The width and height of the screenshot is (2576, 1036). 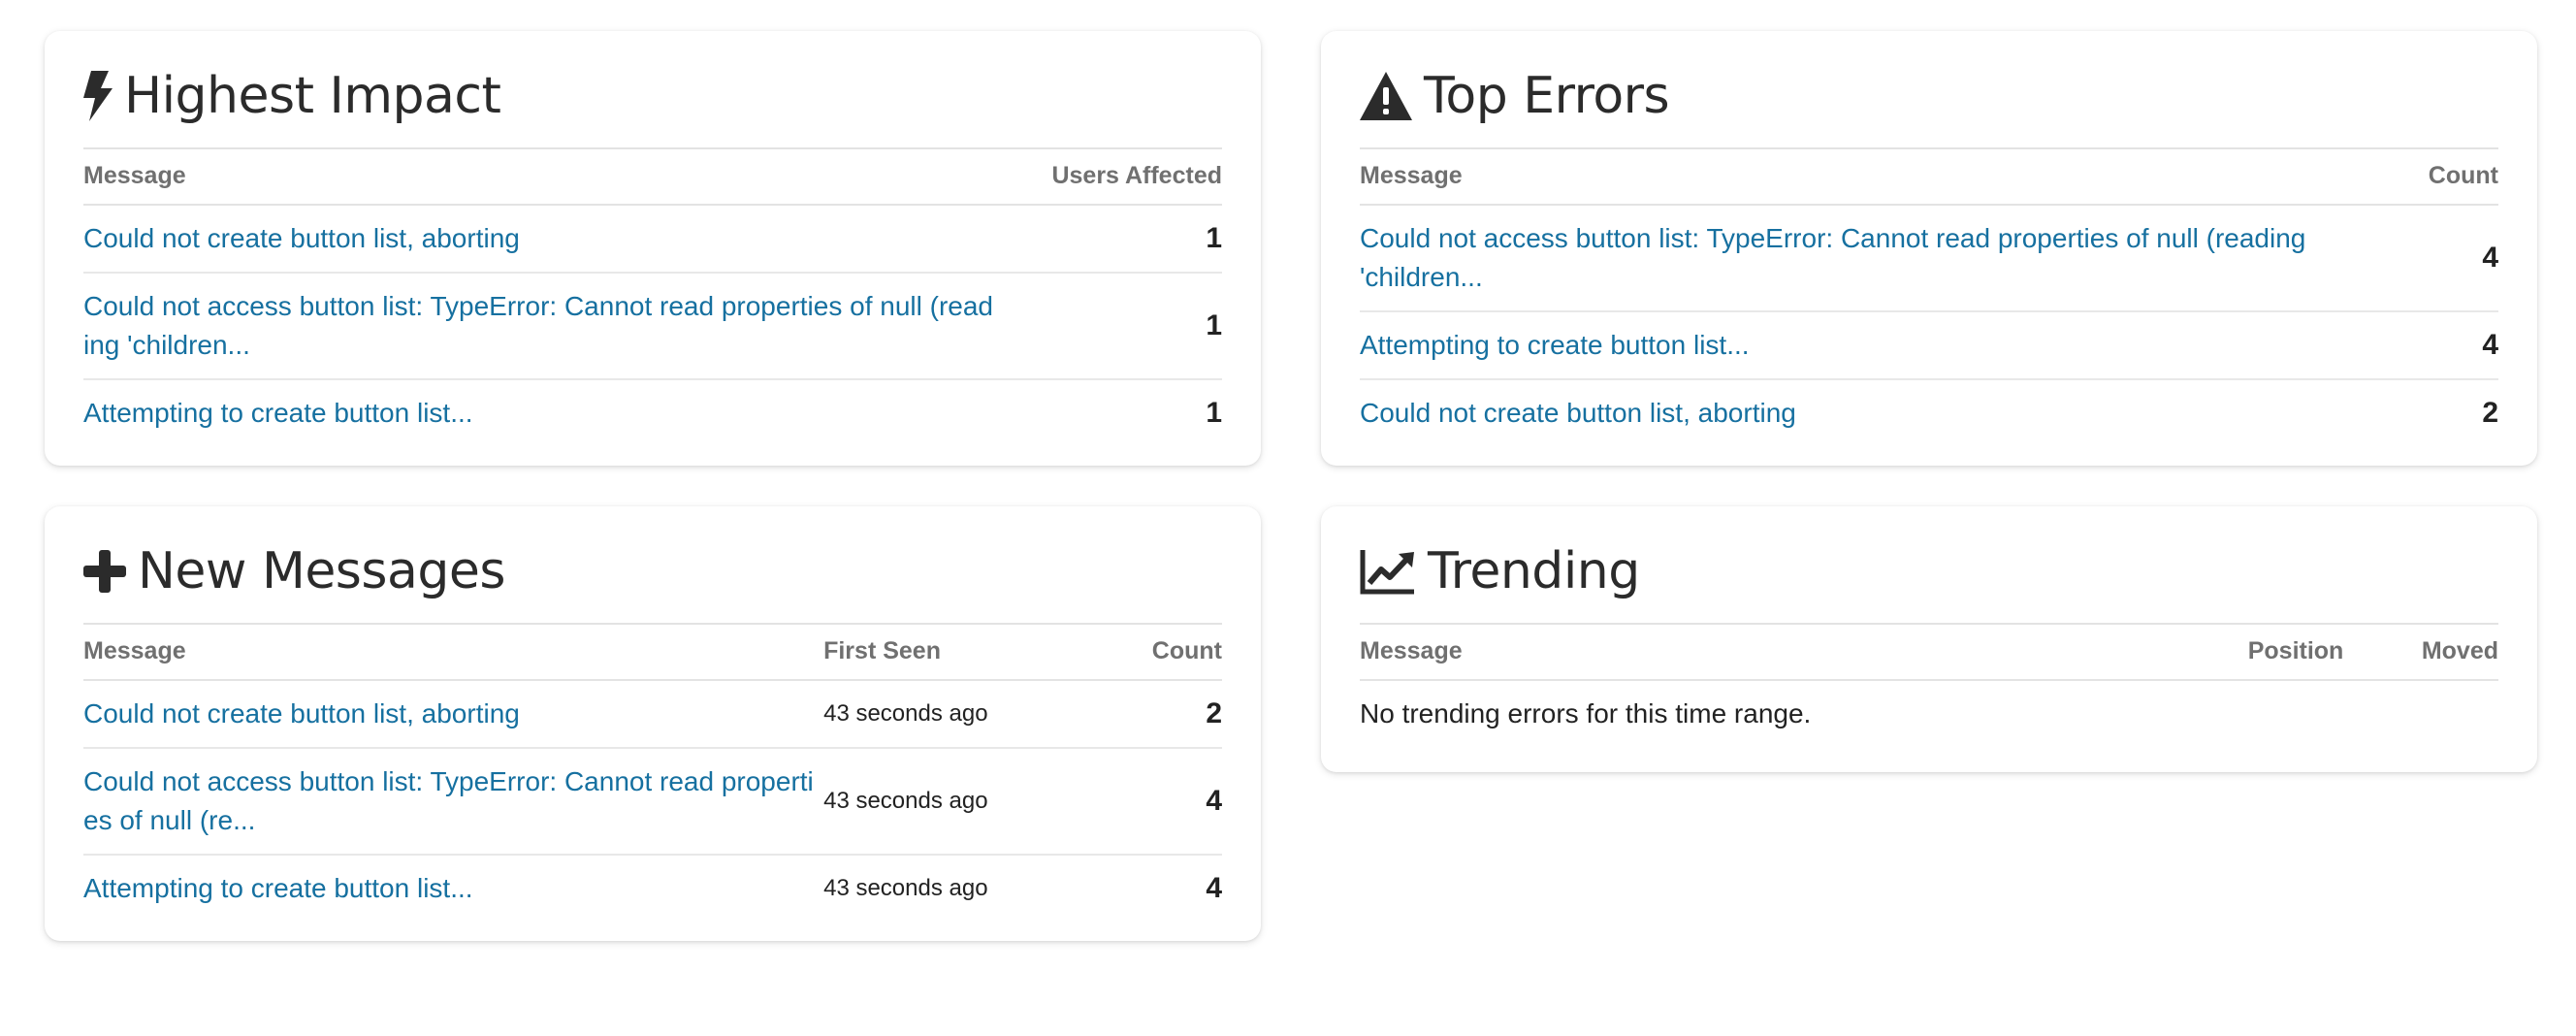 What do you see at coordinates (1929, 96) in the screenshot?
I see `top-errors-header: Top Errors` at bounding box center [1929, 96].